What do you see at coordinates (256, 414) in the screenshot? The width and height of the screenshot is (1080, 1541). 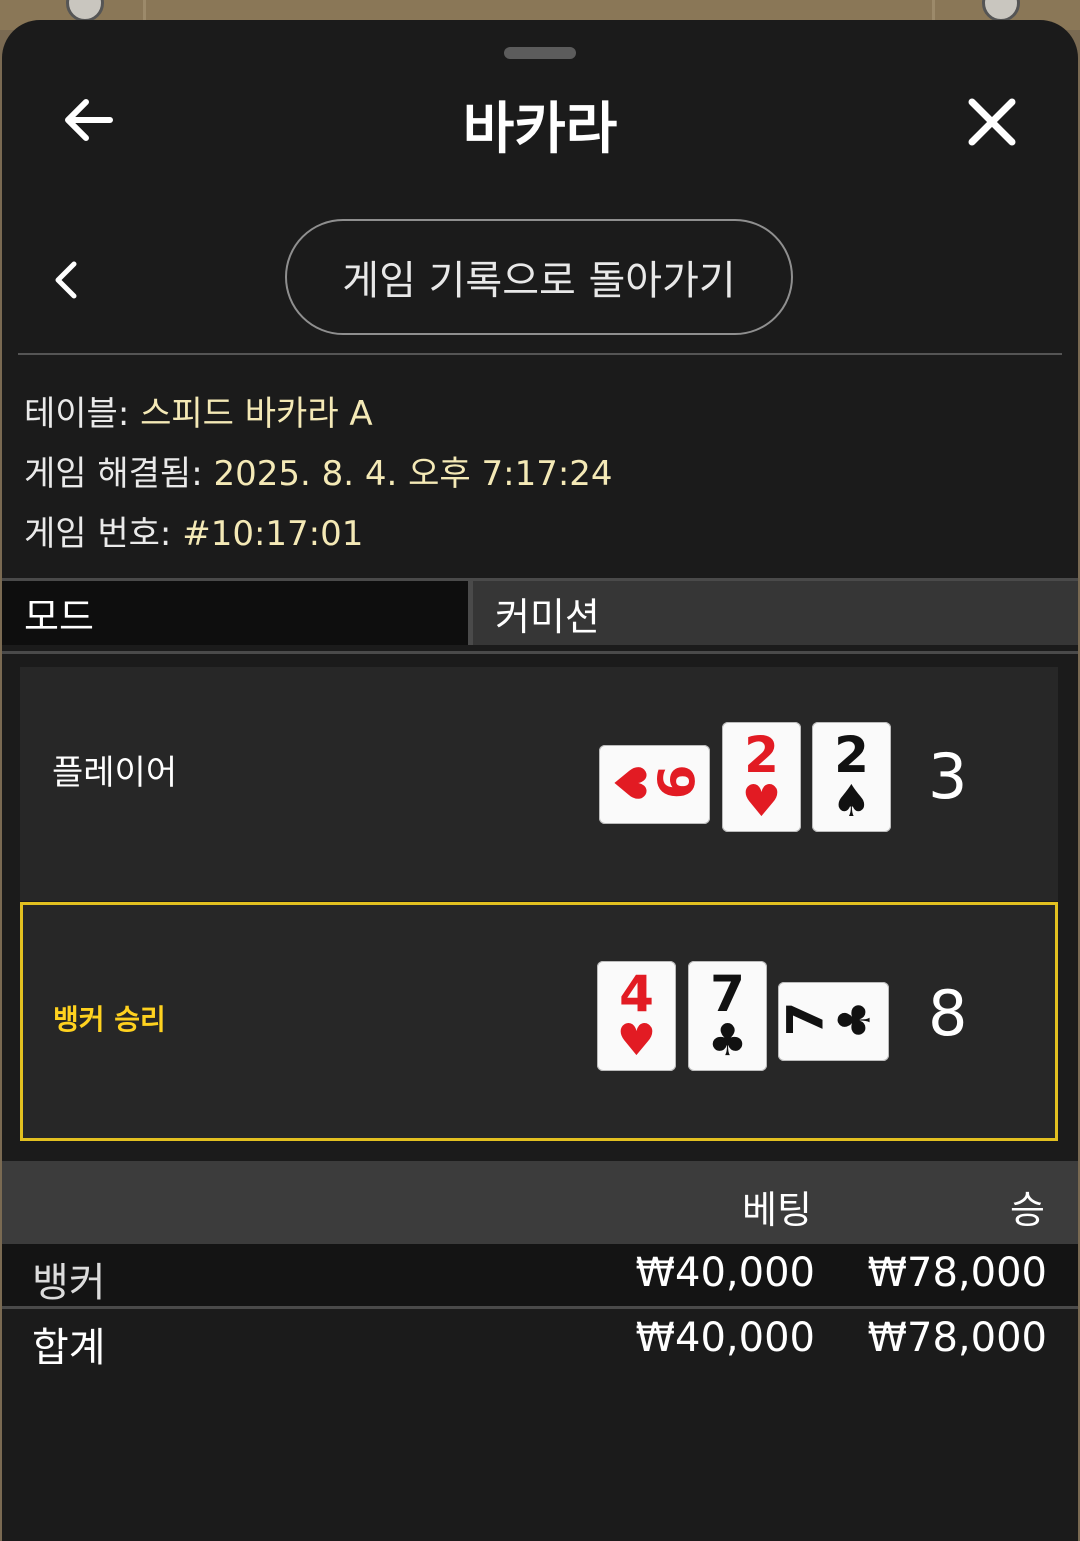 I see `table-value: 스피드 바카라 A` at bounding box center [256, 414].